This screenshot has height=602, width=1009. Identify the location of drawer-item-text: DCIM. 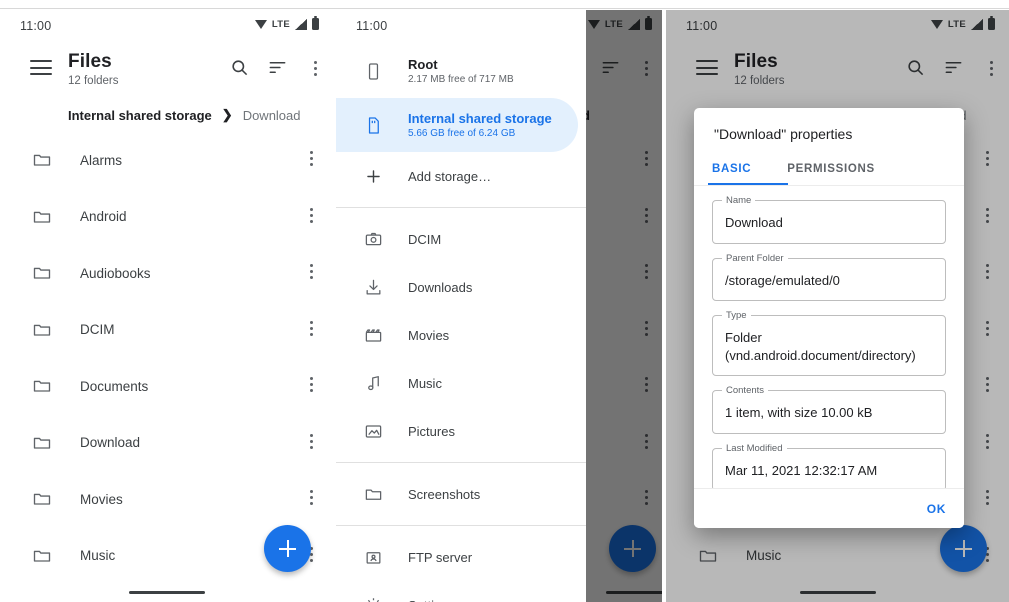
(424, 239).